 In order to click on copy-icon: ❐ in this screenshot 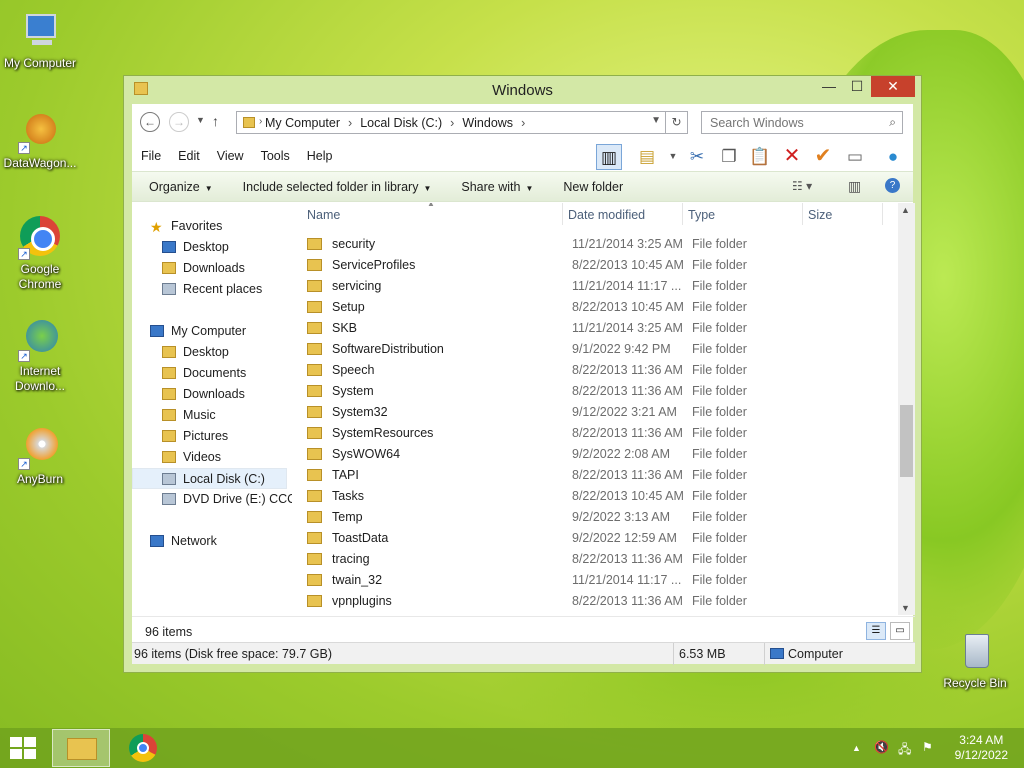, I will do `click(729, 157)`.